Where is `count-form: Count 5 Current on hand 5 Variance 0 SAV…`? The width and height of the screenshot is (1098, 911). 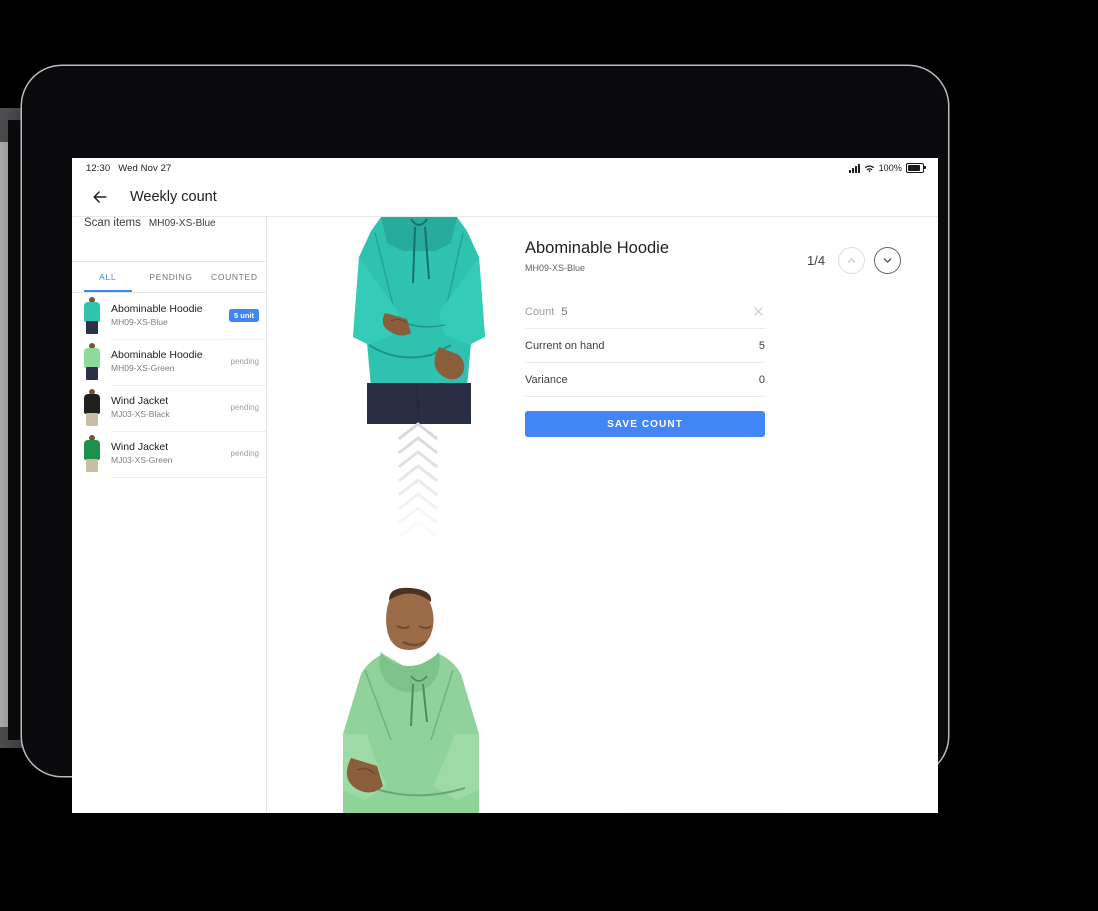 count-form: Count 5 Current on hand 5 Variance 0 SAV… is located at coordinates (645, 366).